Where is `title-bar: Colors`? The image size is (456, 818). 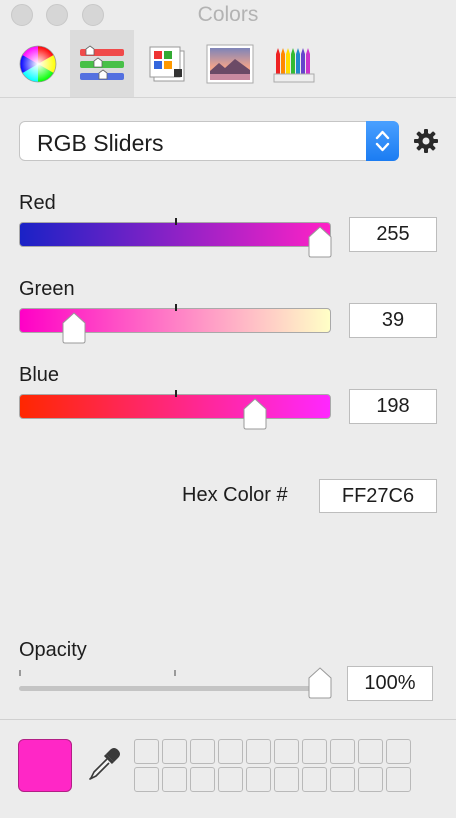 title-bar: Colors is located at coordinates (228, 15).